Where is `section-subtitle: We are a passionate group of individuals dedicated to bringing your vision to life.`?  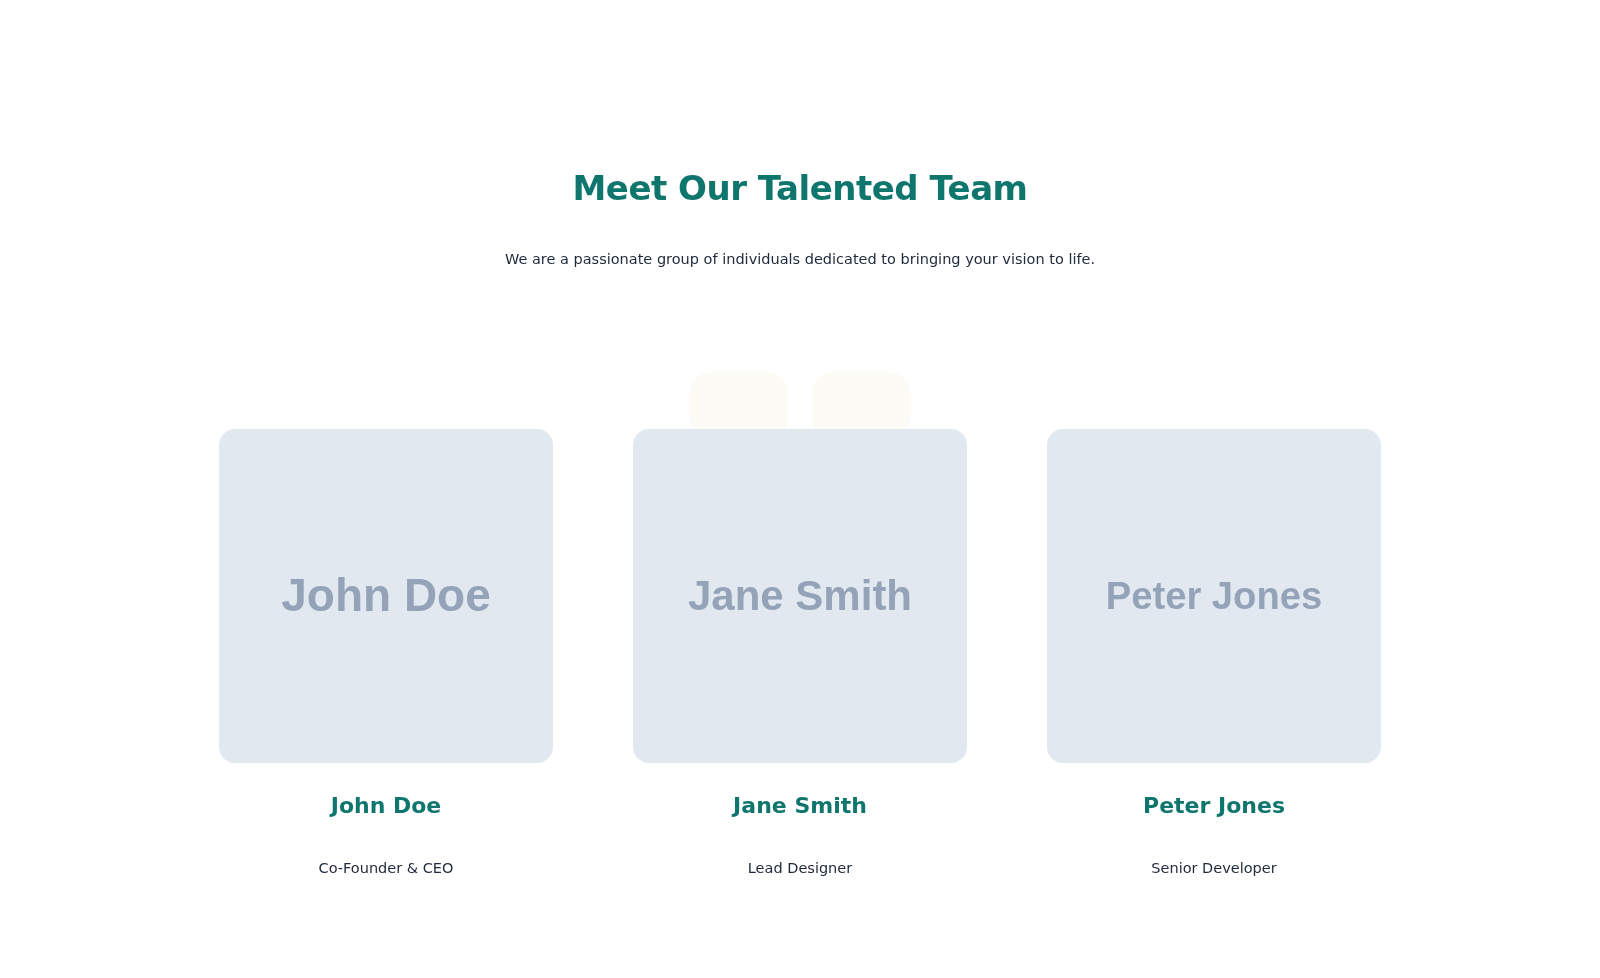 section-subtitle: We are a passionate group of individuals dedicated to bringing your vision to life. is located at coordinates (800, 259).